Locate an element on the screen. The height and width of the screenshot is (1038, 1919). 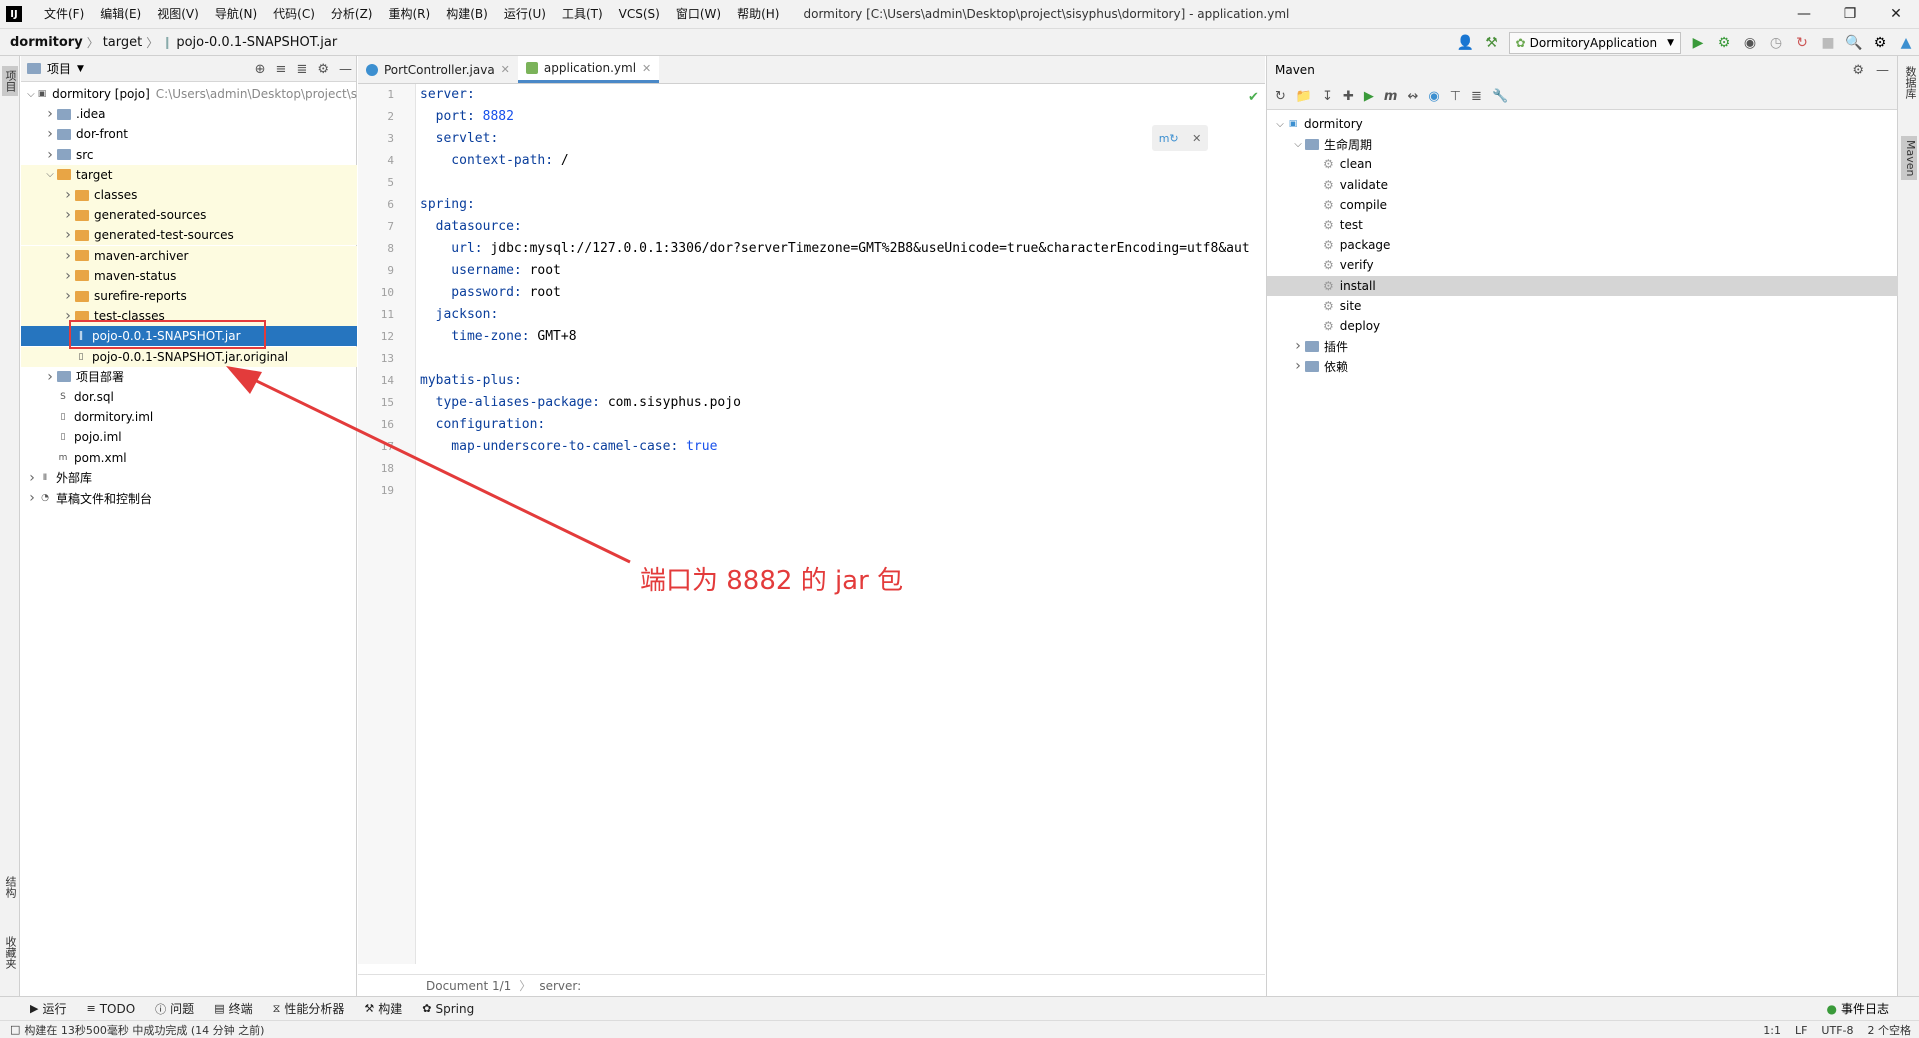
tree-item: Sdor.sql is located at coordinates (189, 397).